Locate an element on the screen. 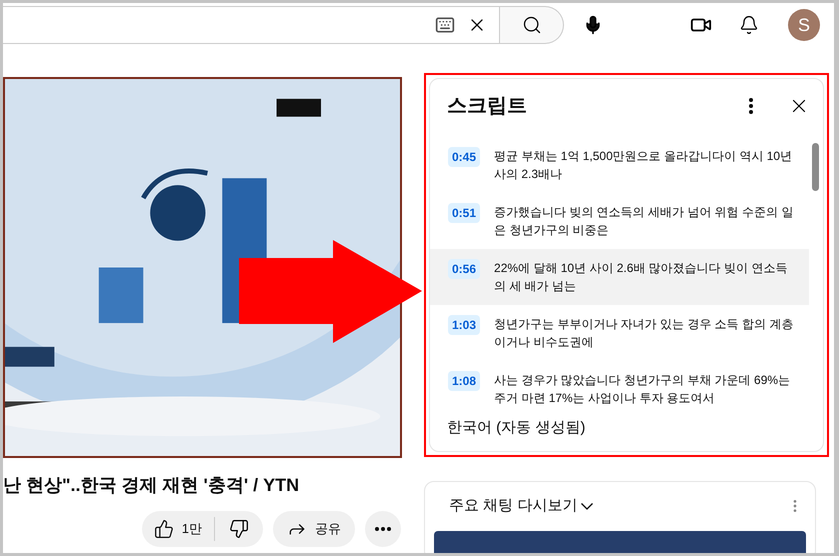 This screenshot has height=556, width=839. transcript-text: 청년가구는 부부이거나 자녀가 있는 경우 소득 합의 계층이거나 비수도권에 is located at coordinates (644, 333).